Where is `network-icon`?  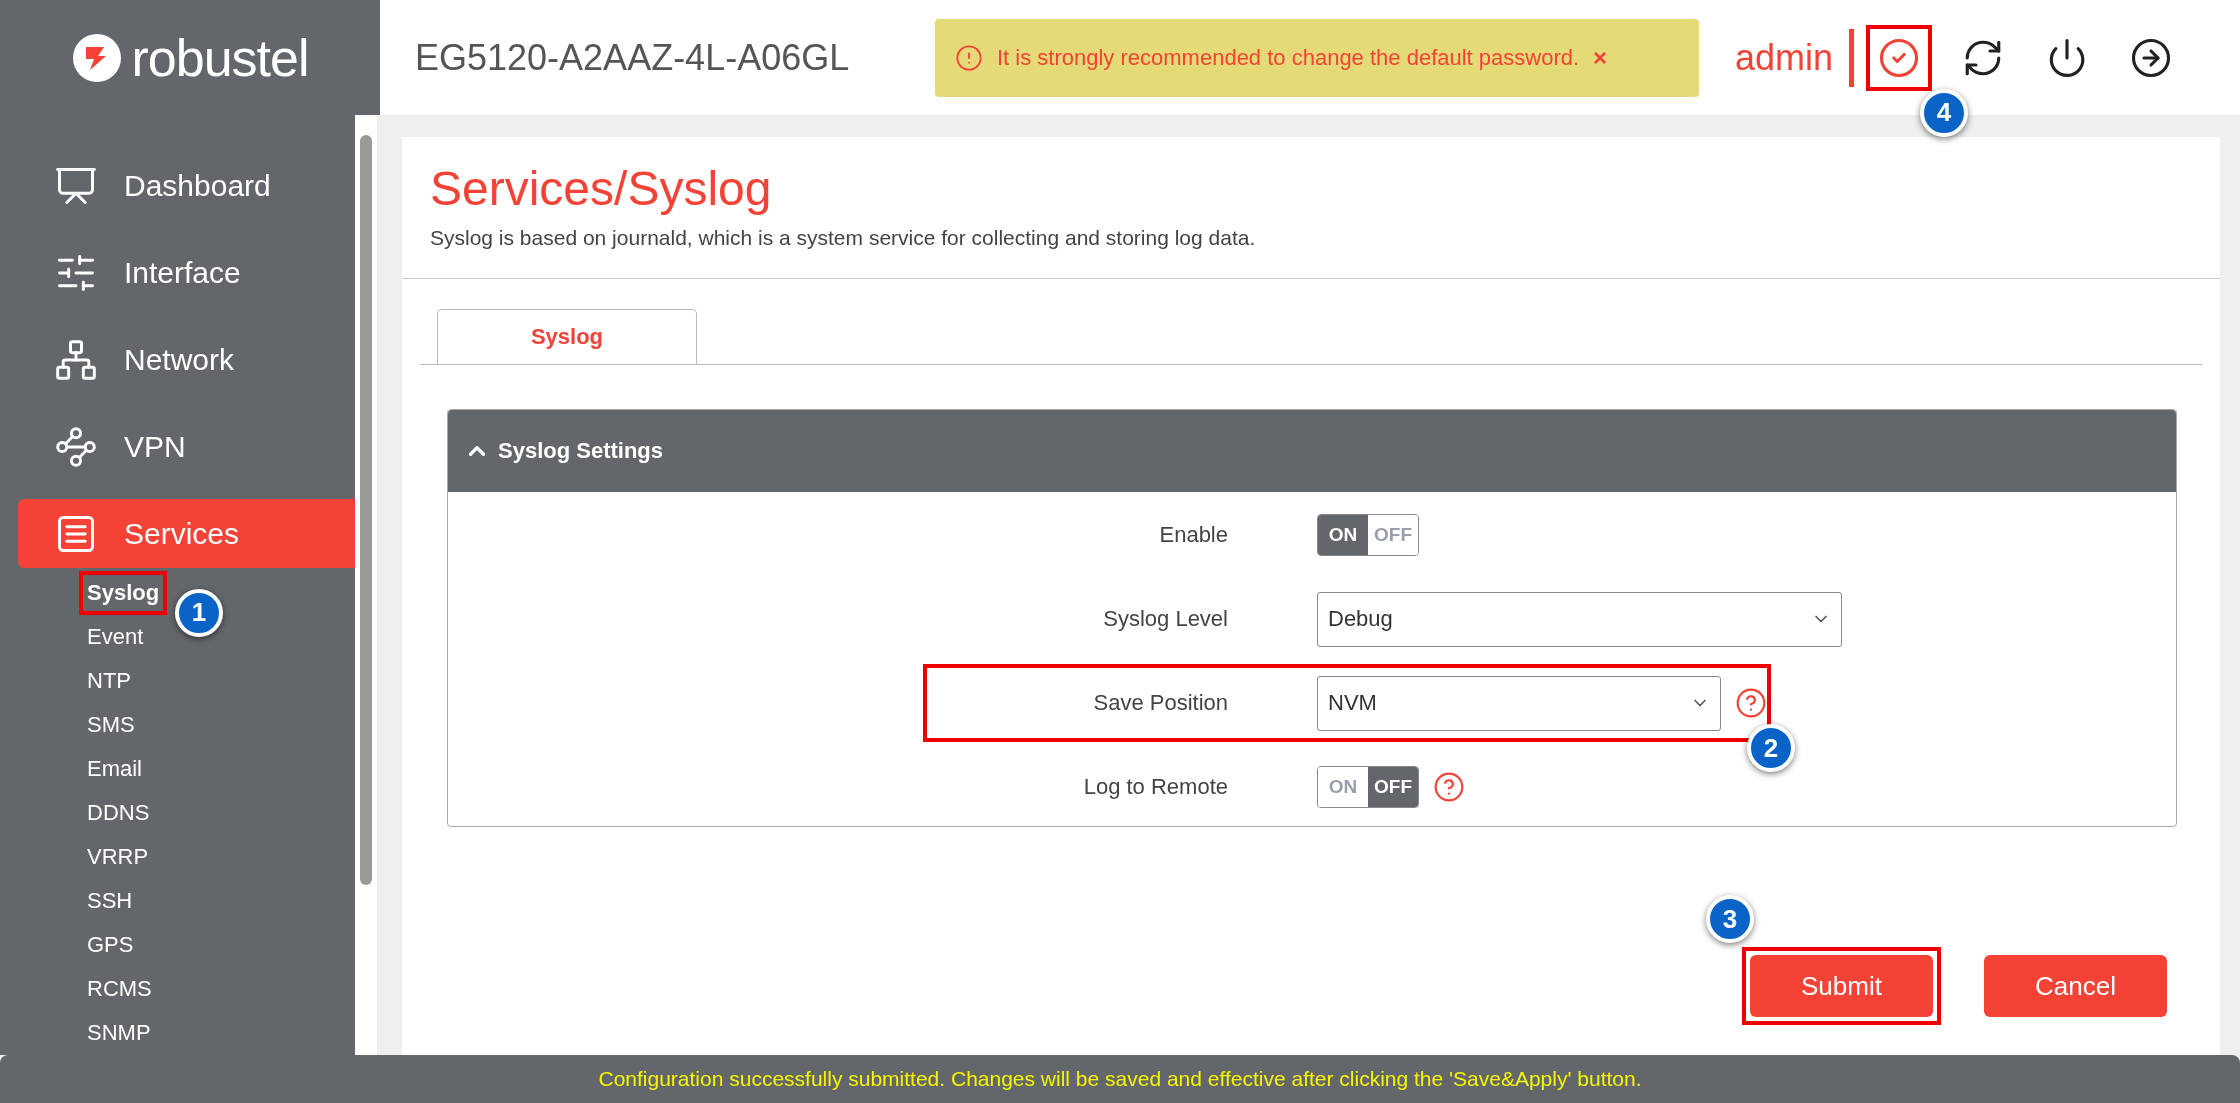
network-icon is located at coordinates (76, 360).